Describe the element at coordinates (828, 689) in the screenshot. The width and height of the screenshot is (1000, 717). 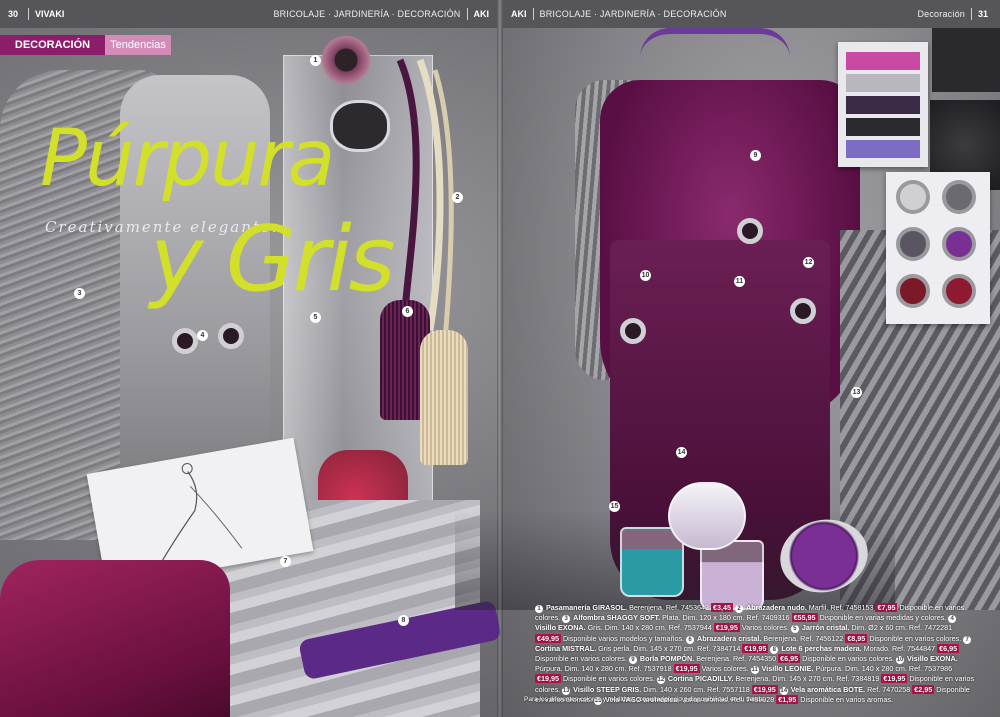
I see `product-name: Vela aromática BOTE.` at that location.